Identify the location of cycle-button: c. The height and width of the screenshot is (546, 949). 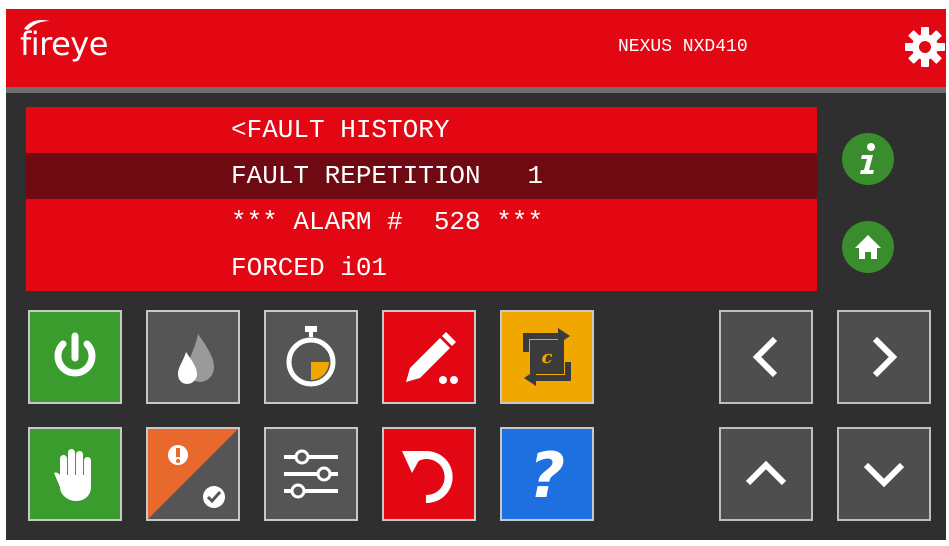
(547, 357).